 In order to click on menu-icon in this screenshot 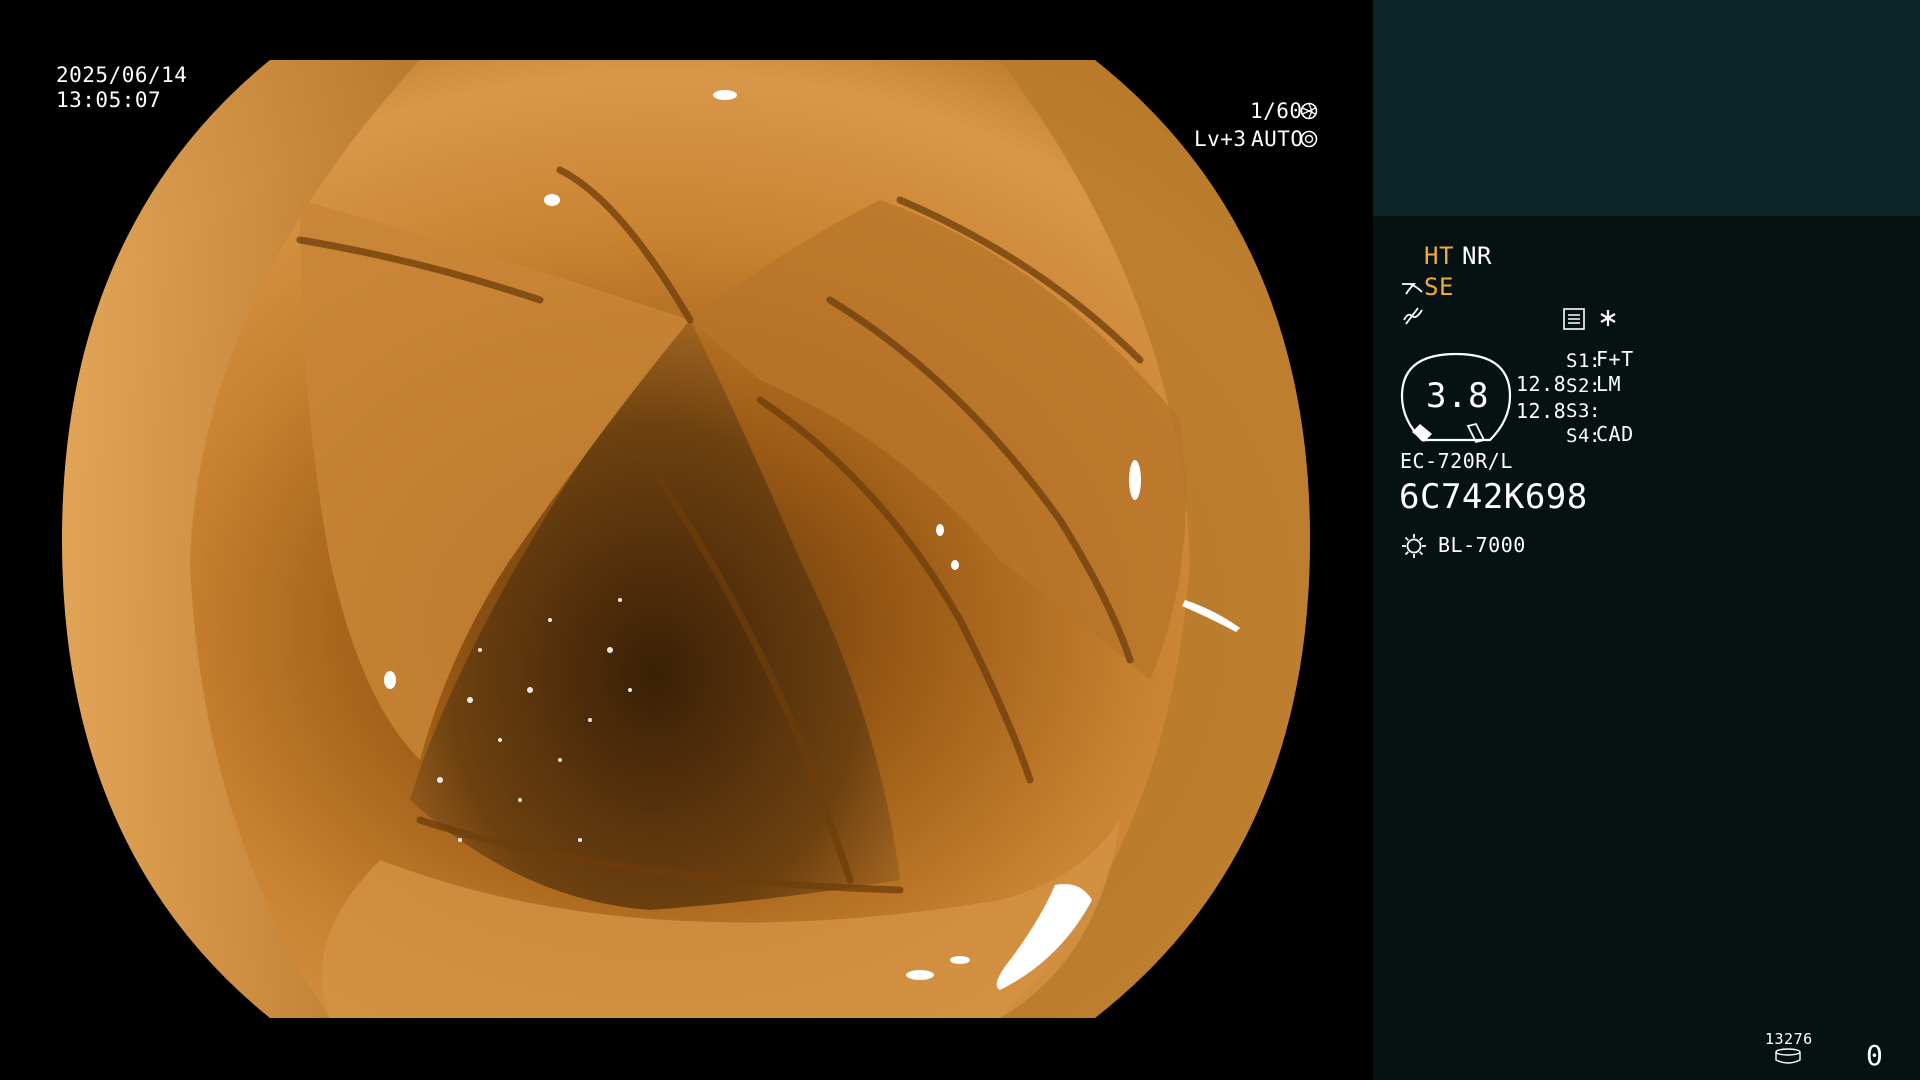, I will do `click(1574, 319)`.